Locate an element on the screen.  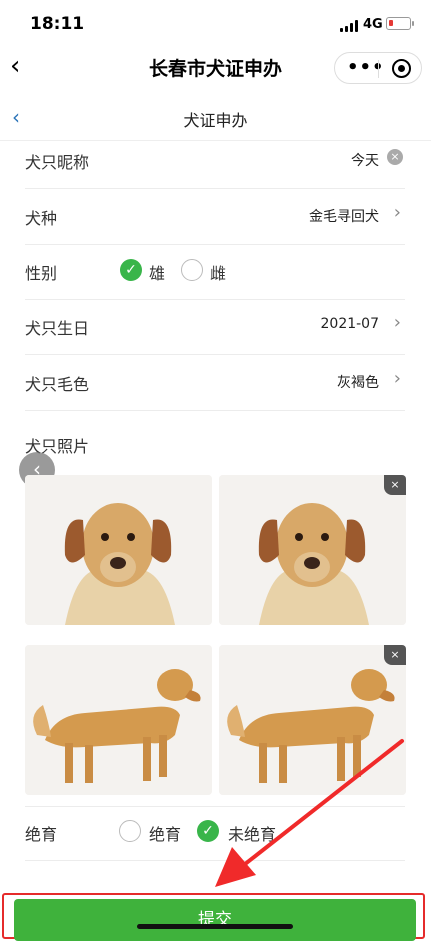
gender-row: 性别 ✓ 雄 雌 is located at coordinates (215, 272).